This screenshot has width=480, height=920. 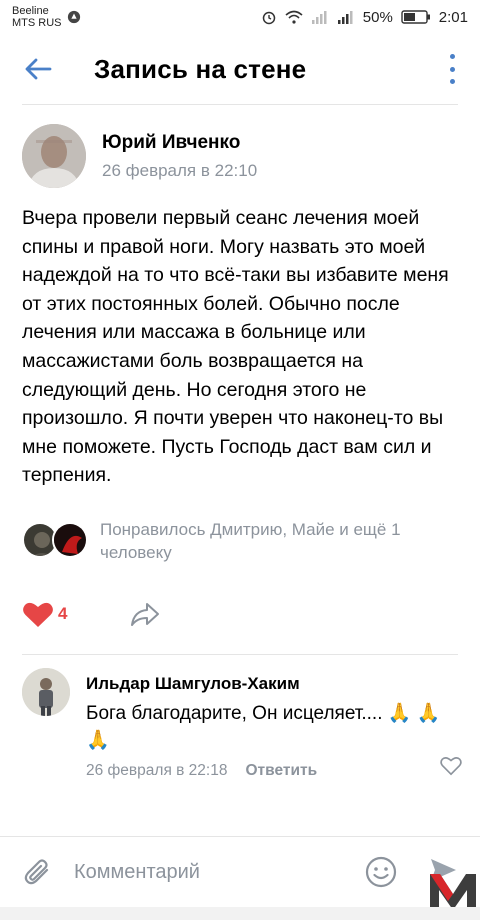 I want to click on carrier-2: MTS RUS, so click(x=37, y=23).